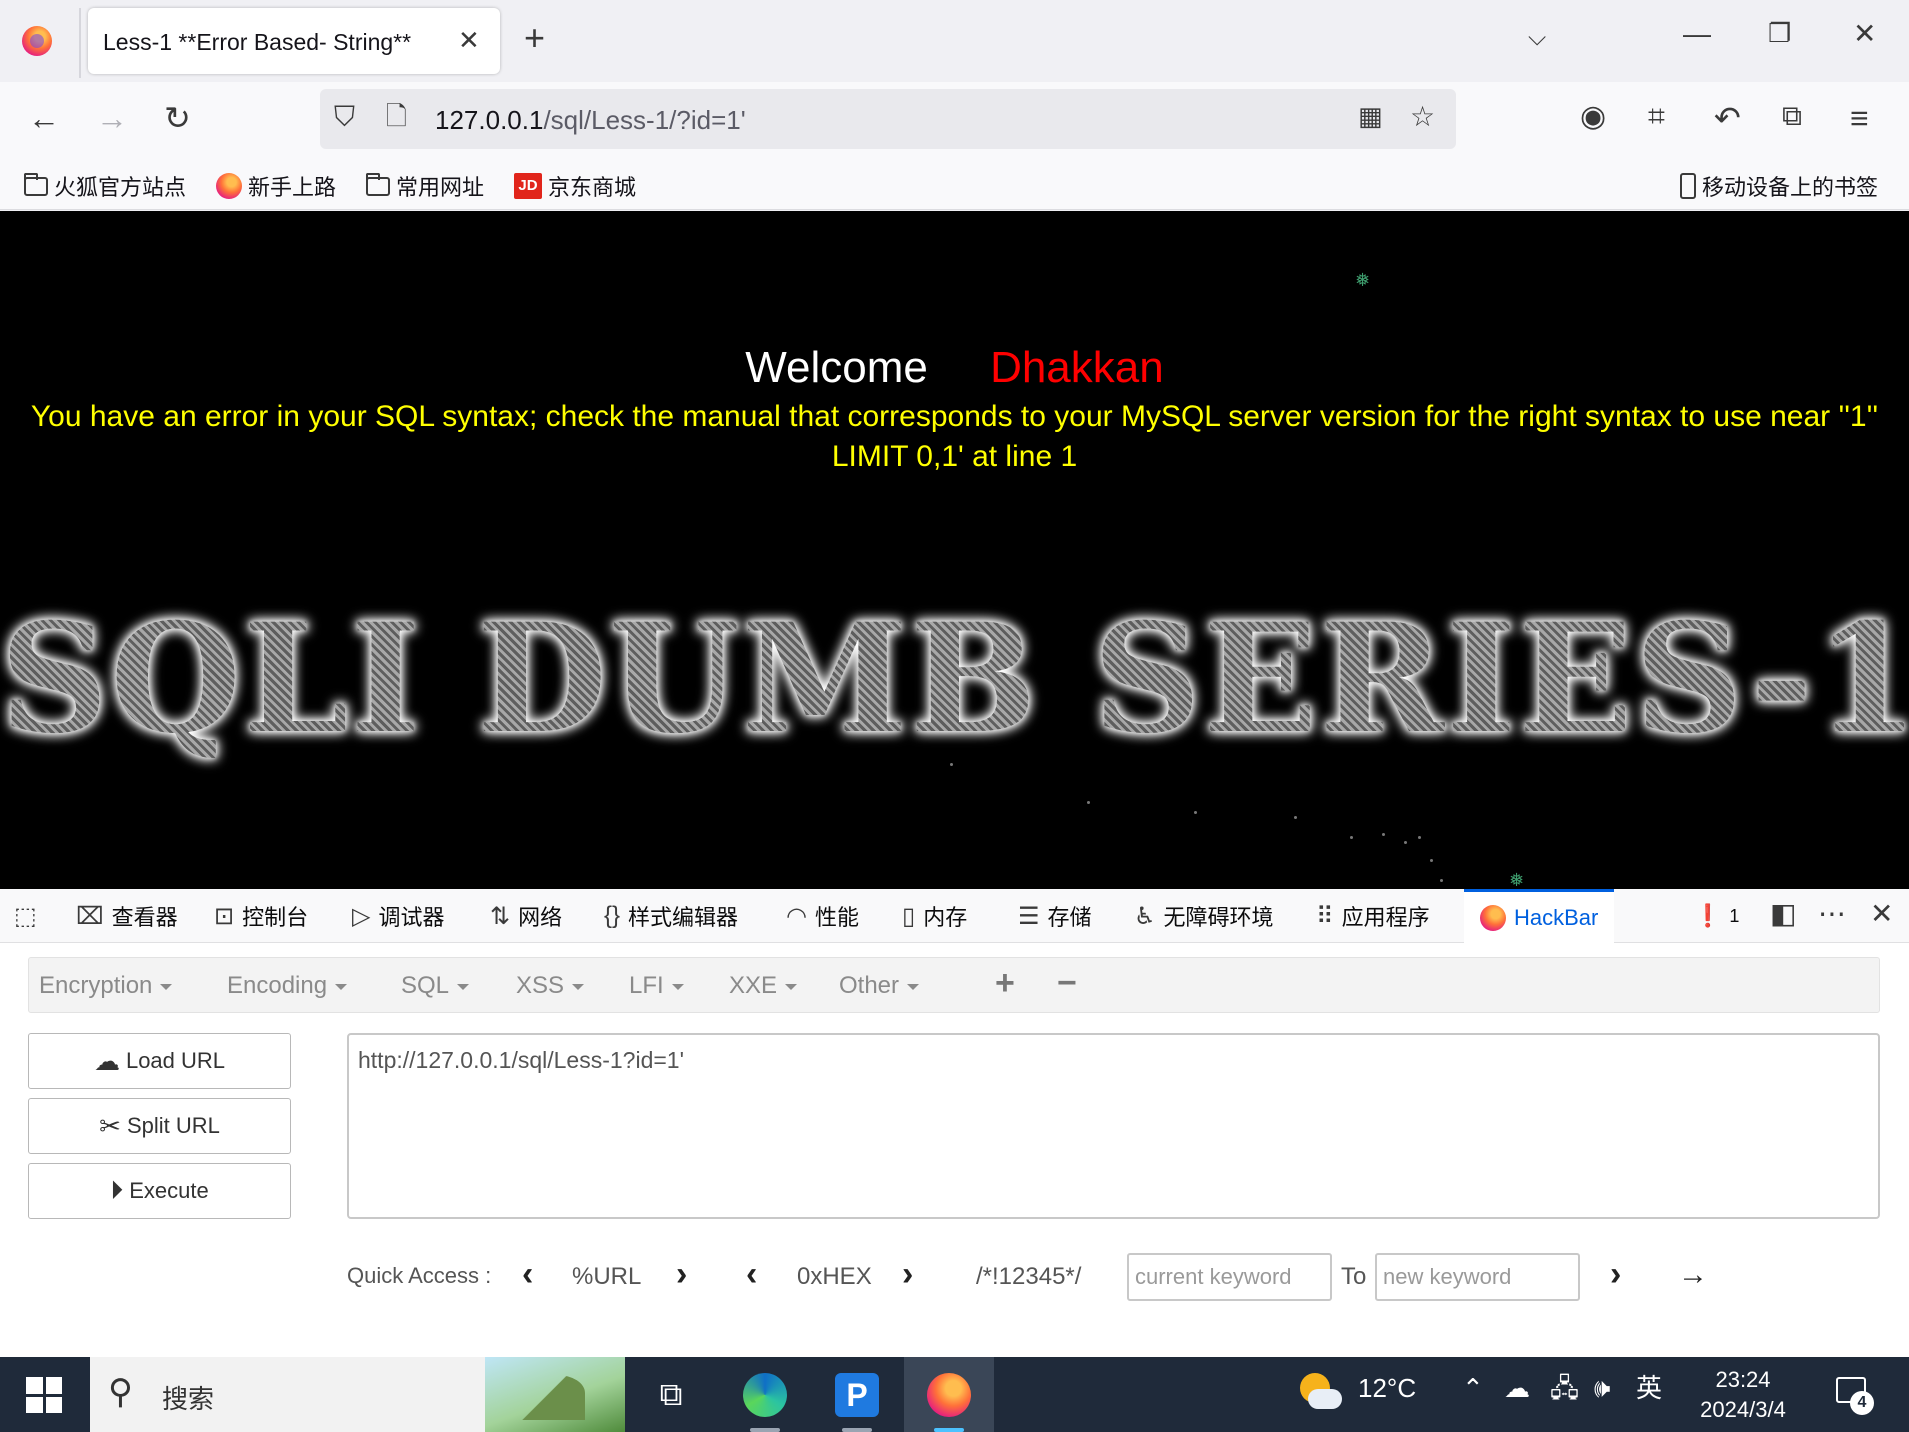  I want to click on debugger-icon: ▷, so click(361, 916).